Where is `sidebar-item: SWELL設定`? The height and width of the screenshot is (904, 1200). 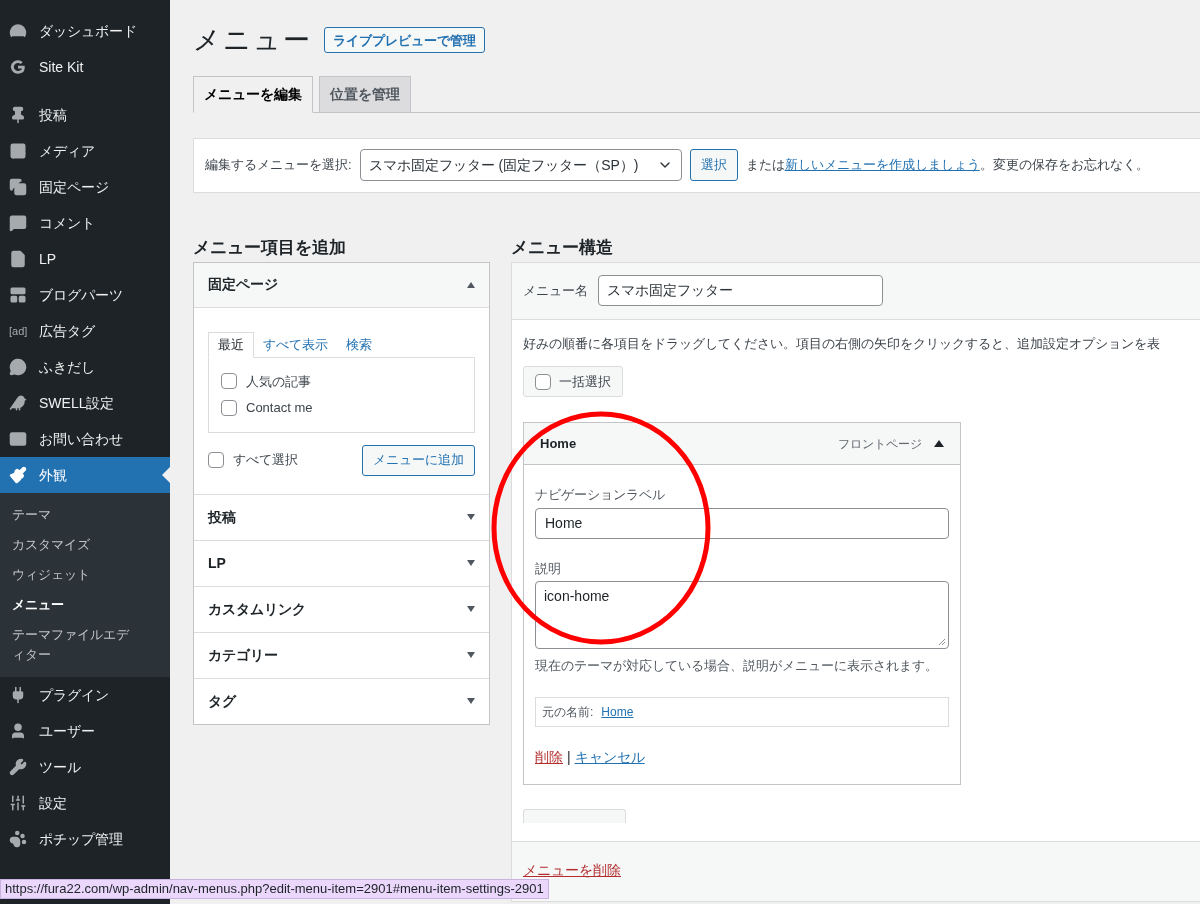
sidebar-item: SWELL設定 is located at coordinates (85, 403).